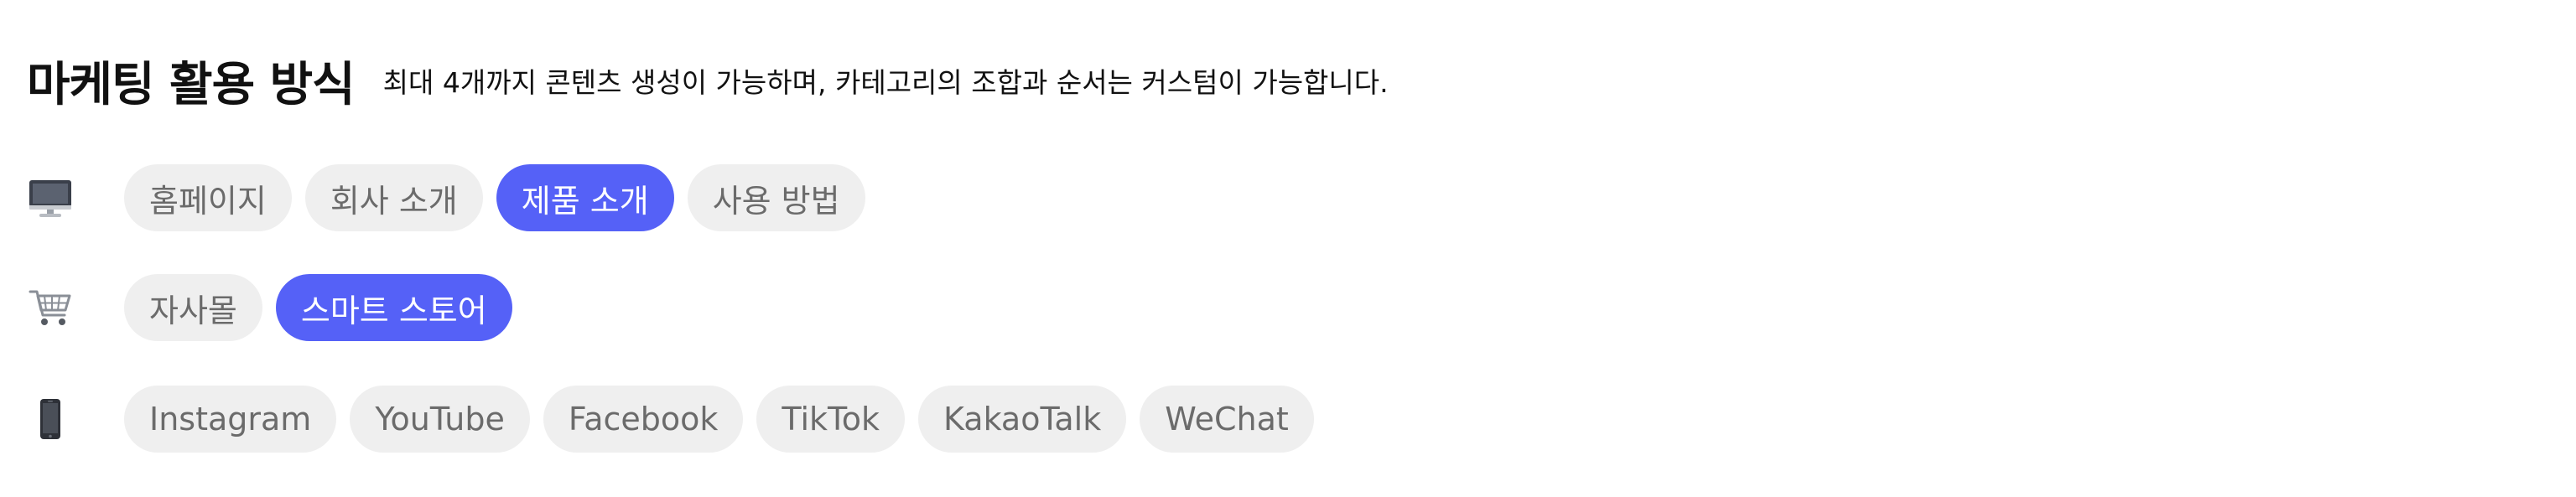 The width and height of the screenshot is (2576, 497). Describe the element at coordinates (50, 307) in the screenshot. I see `shopping-cart-icon` at that location.